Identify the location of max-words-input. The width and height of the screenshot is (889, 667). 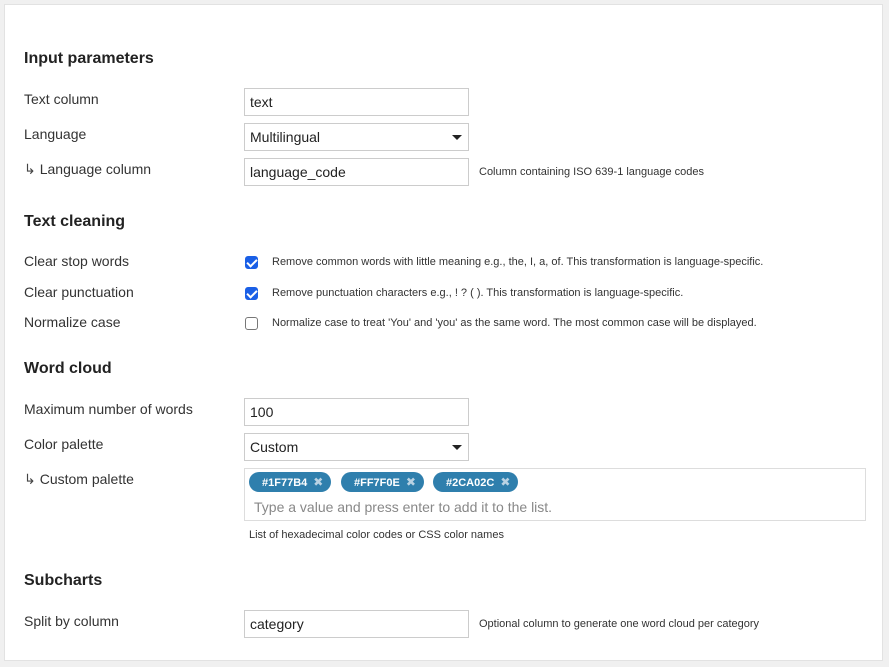
(356, 412).